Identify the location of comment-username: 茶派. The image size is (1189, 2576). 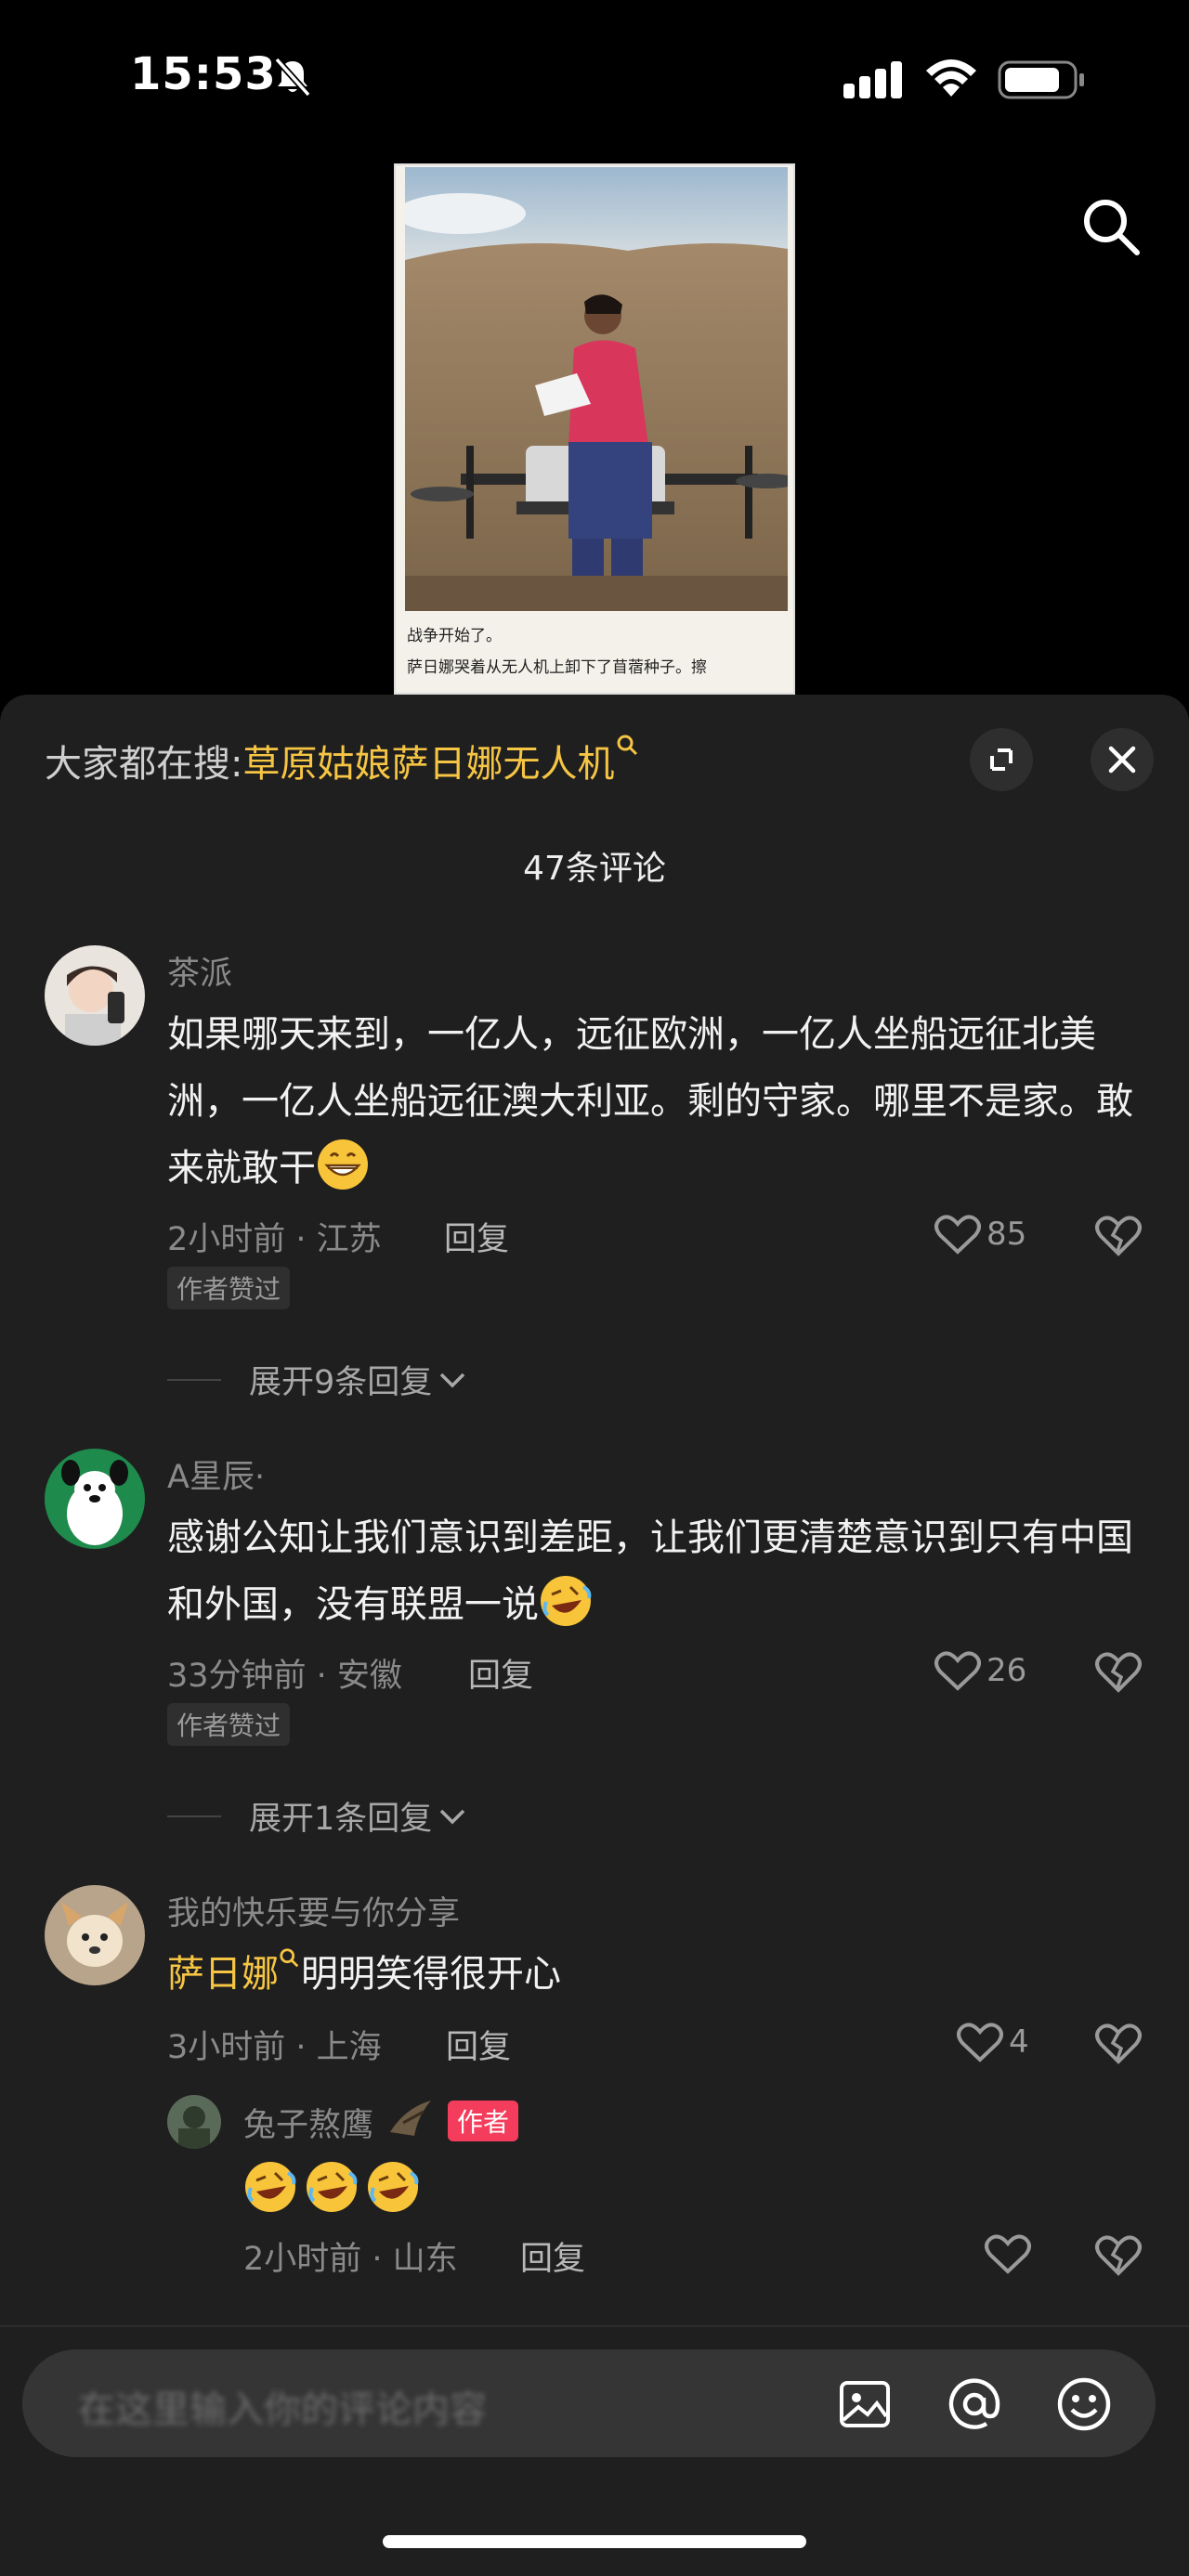
(199, 971).